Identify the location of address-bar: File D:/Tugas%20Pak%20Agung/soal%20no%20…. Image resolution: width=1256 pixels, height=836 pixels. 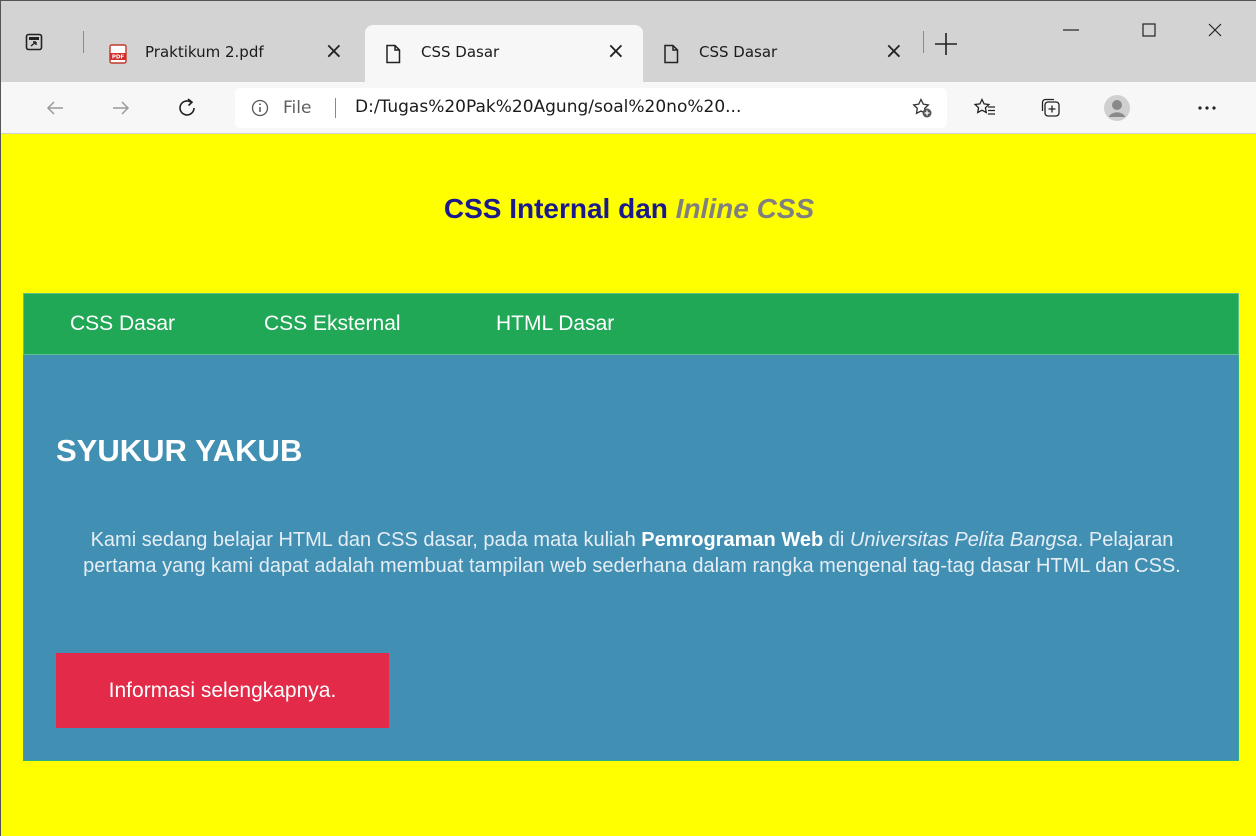
(591, 108).